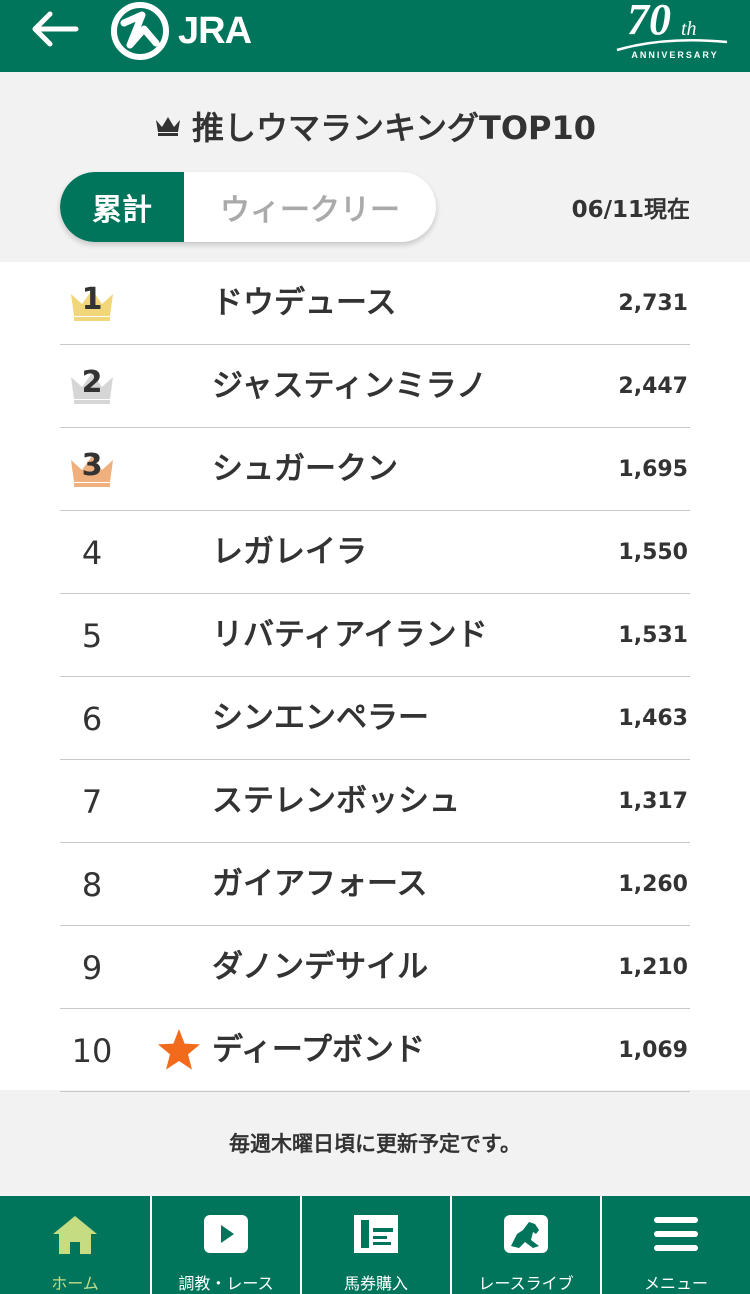 The height and width of the screenshot is (1294, 750). Describe the element at coordinates (653, 967) in the screenshot. I see `vote-count: 1,210` at that location.